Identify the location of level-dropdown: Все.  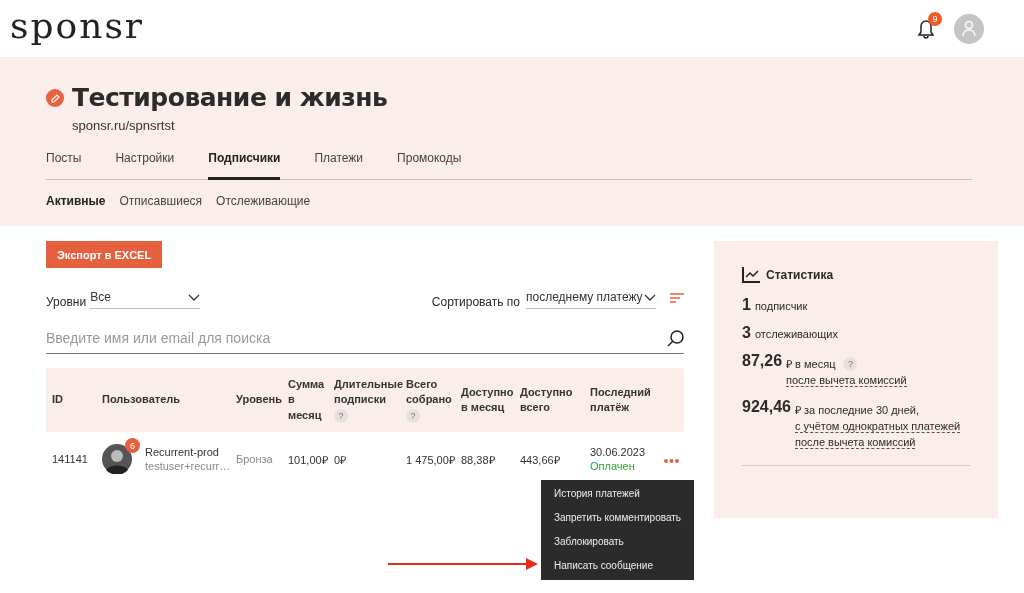
(145, 299).